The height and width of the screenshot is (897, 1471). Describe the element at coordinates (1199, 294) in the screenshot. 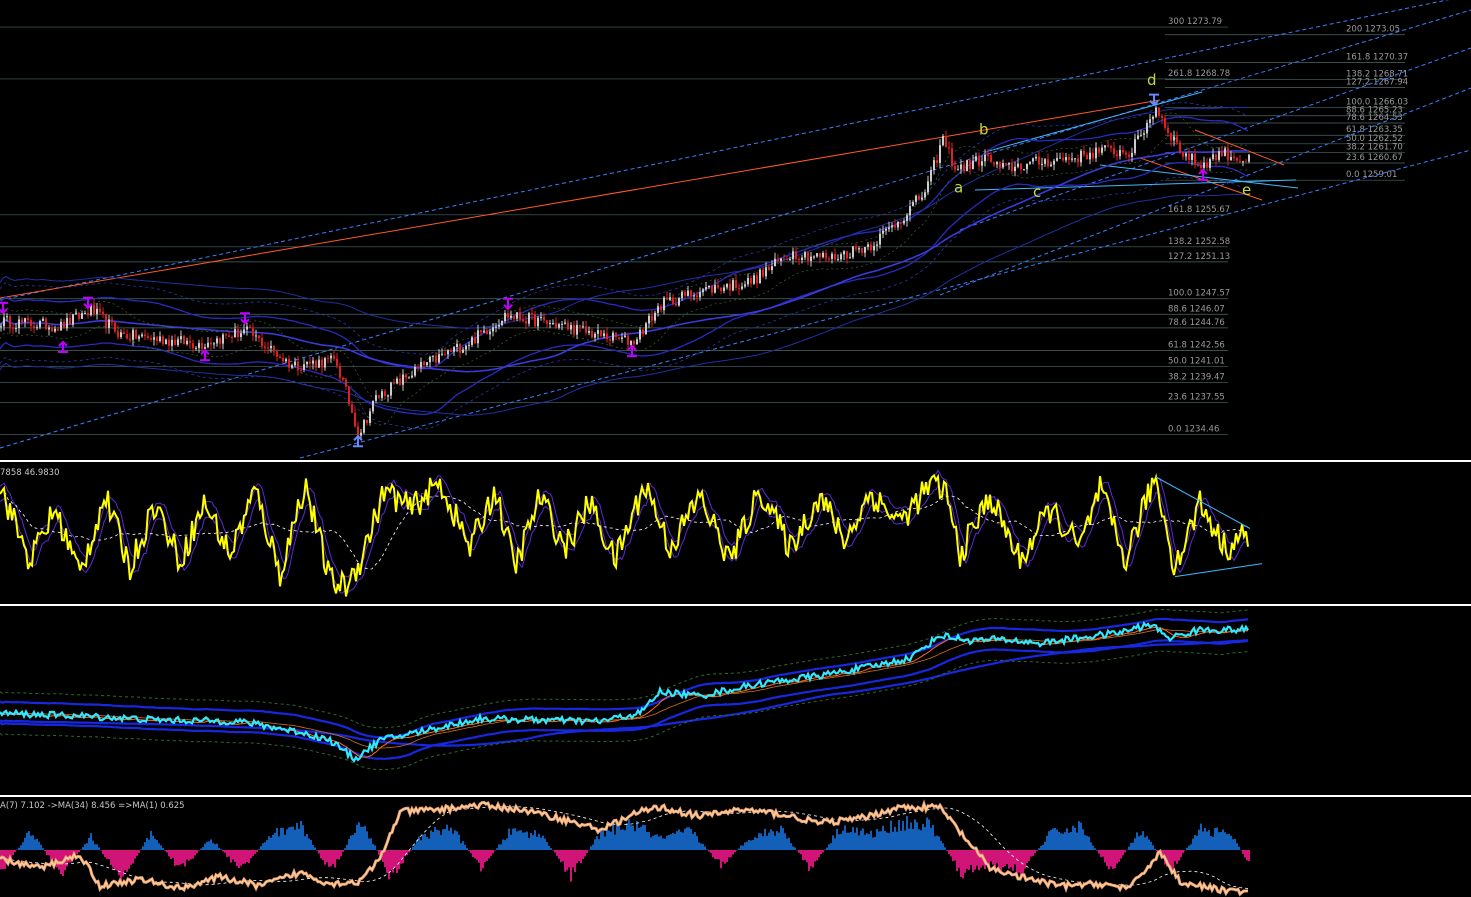

I see `fib-level-label: 100.0 1247.57` at that location.